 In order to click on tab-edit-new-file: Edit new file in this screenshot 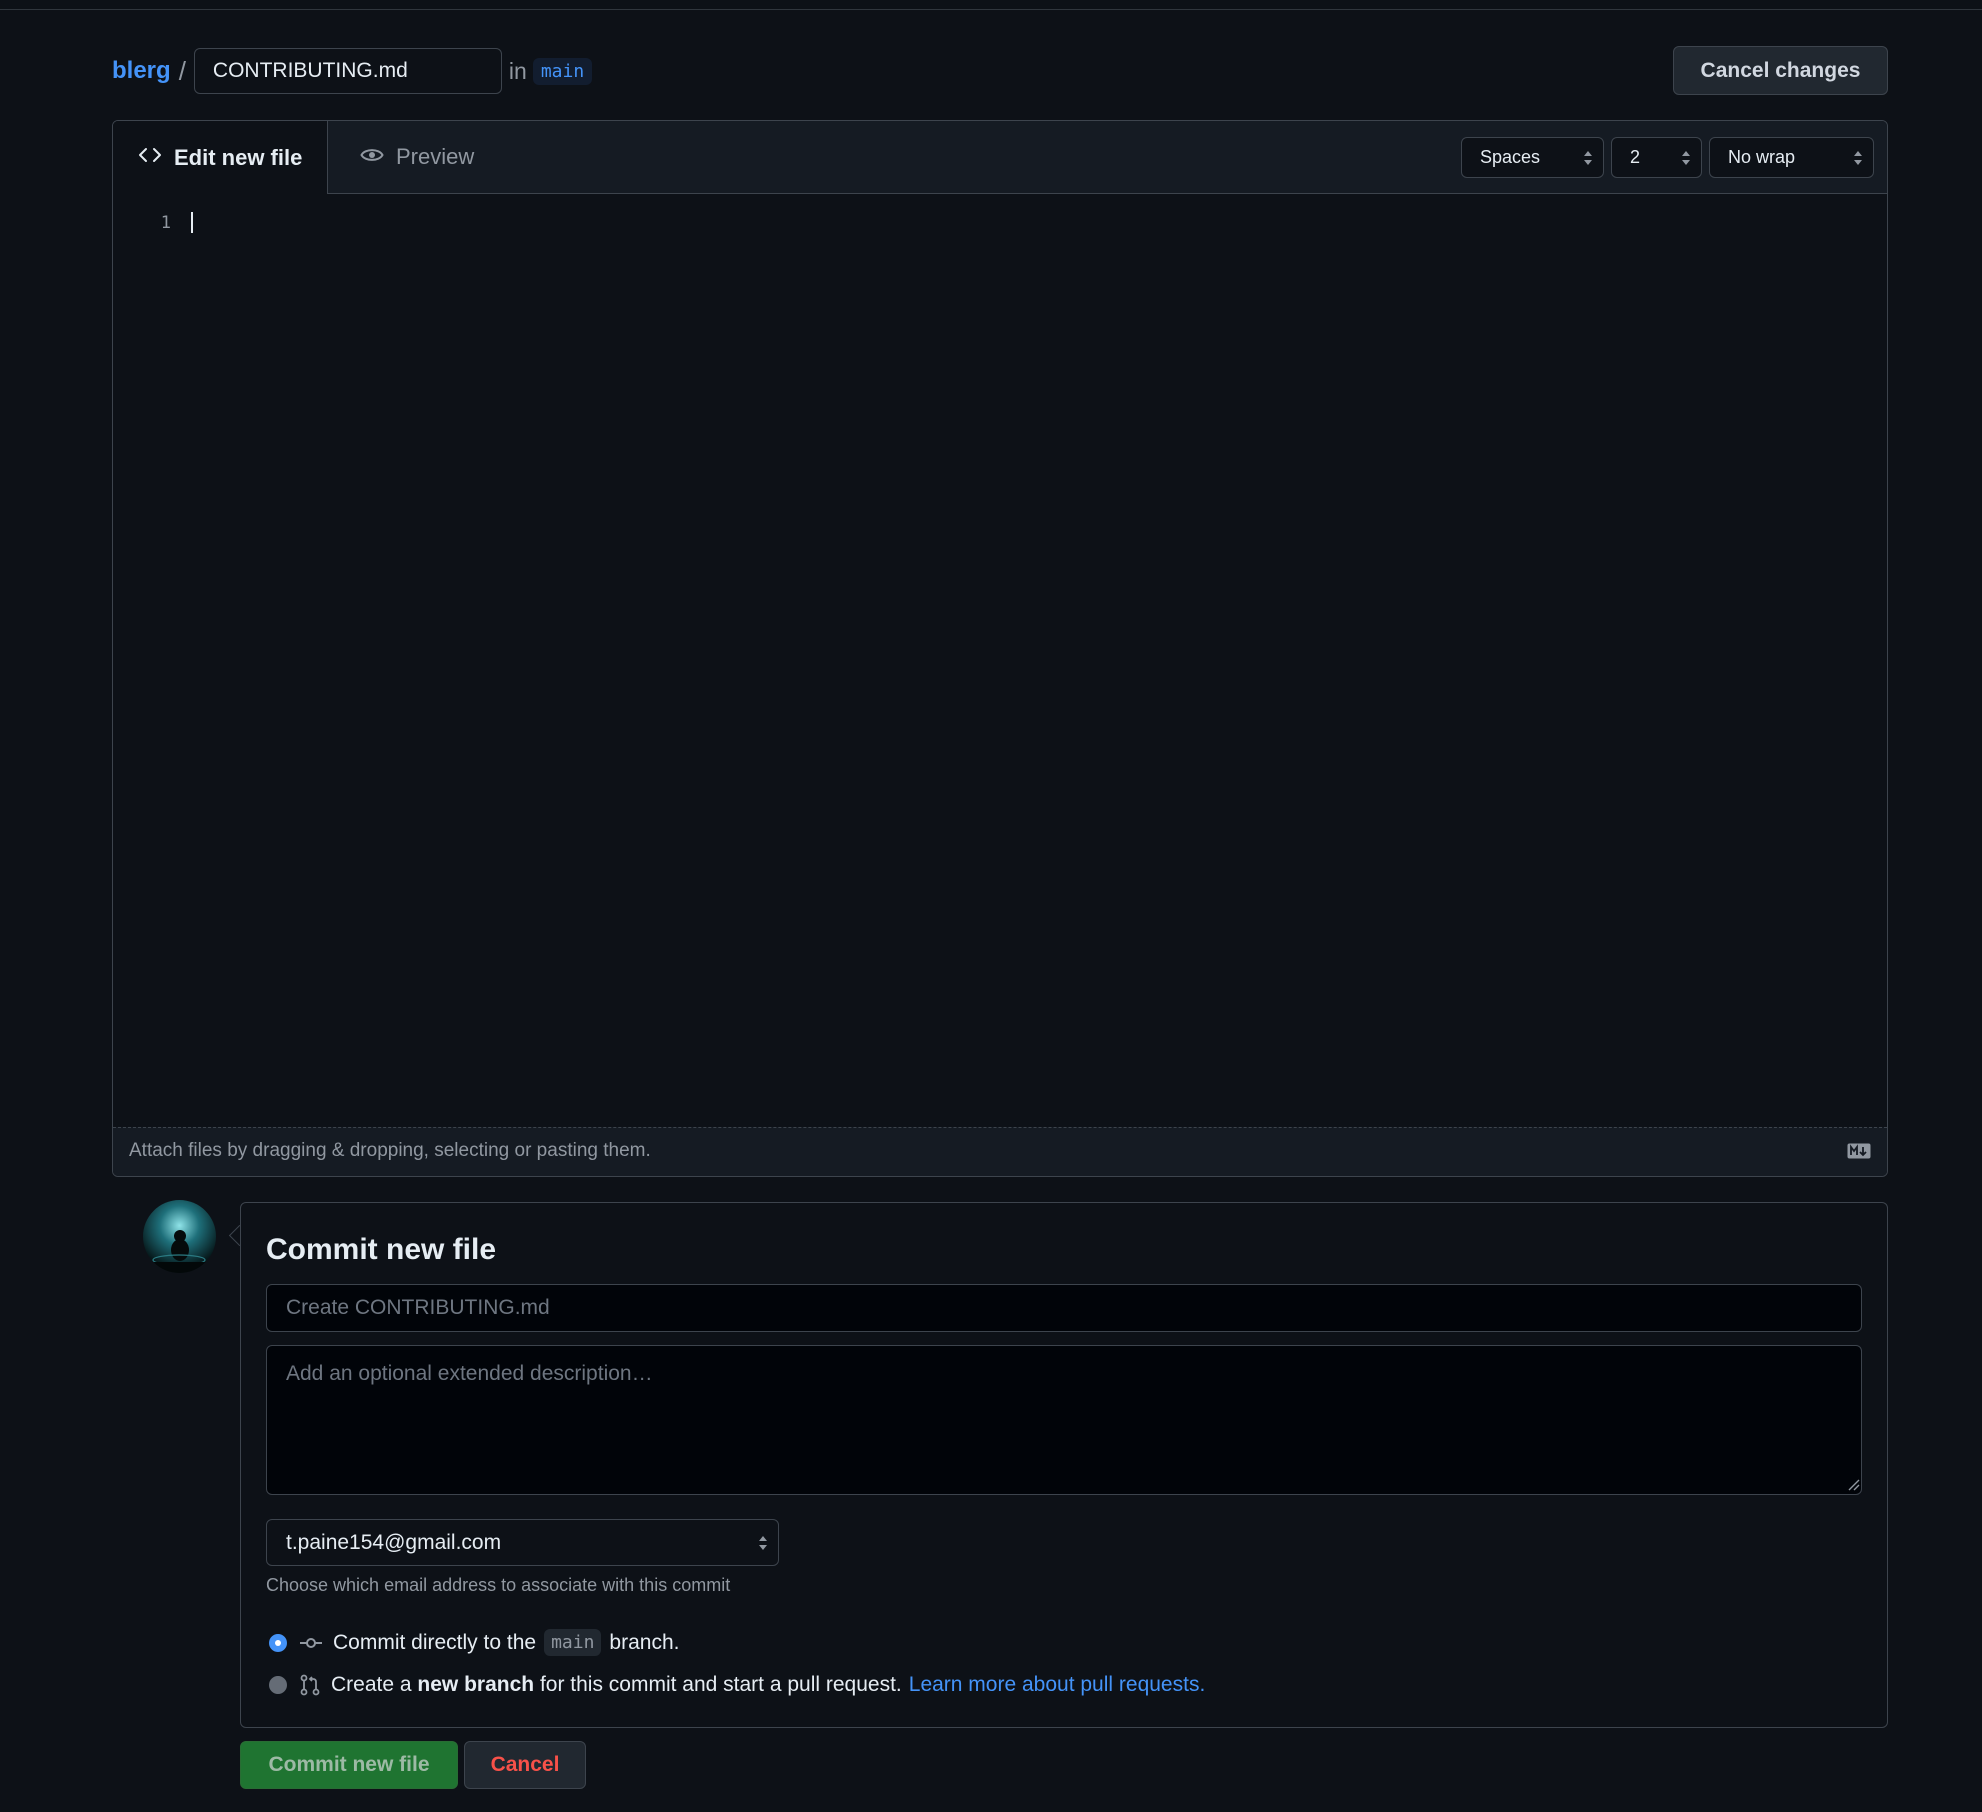, I will do `click(220, 157)`.